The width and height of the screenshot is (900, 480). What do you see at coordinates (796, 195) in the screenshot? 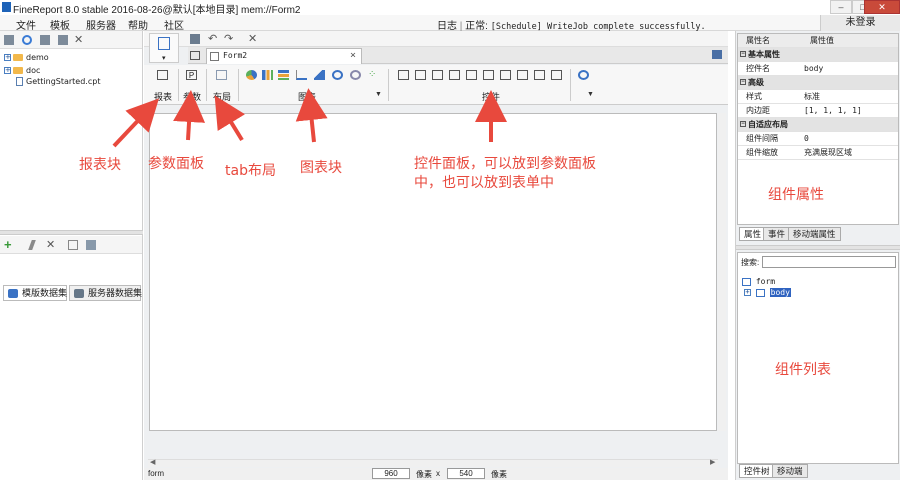
I see `annotation-widget-props: 组件属性` at bounding box center [796, 195].